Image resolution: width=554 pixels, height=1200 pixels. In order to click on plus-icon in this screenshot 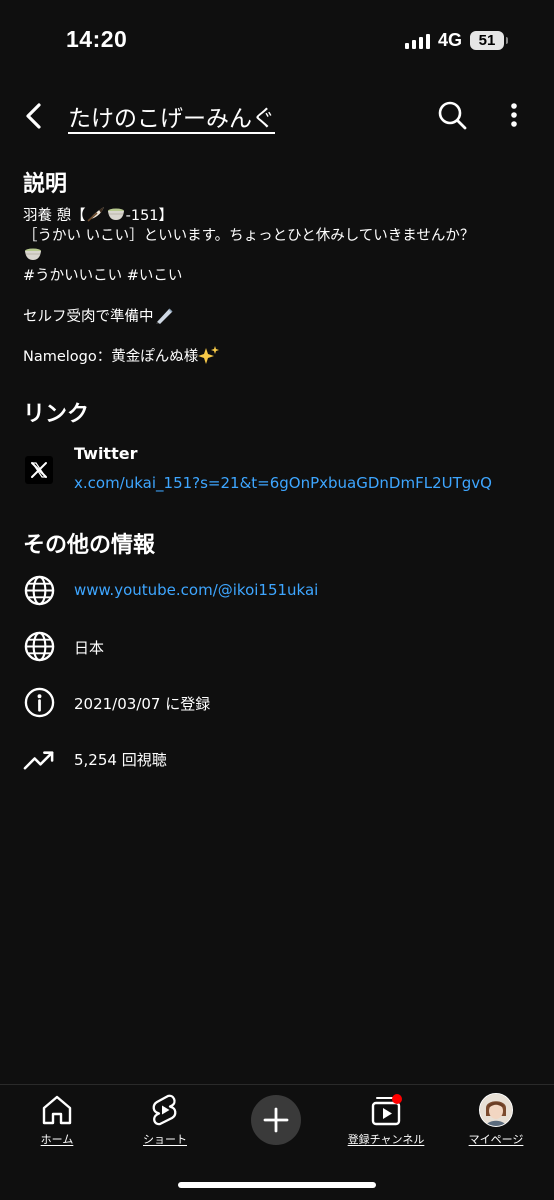, I will do `click(276, 1120)`.